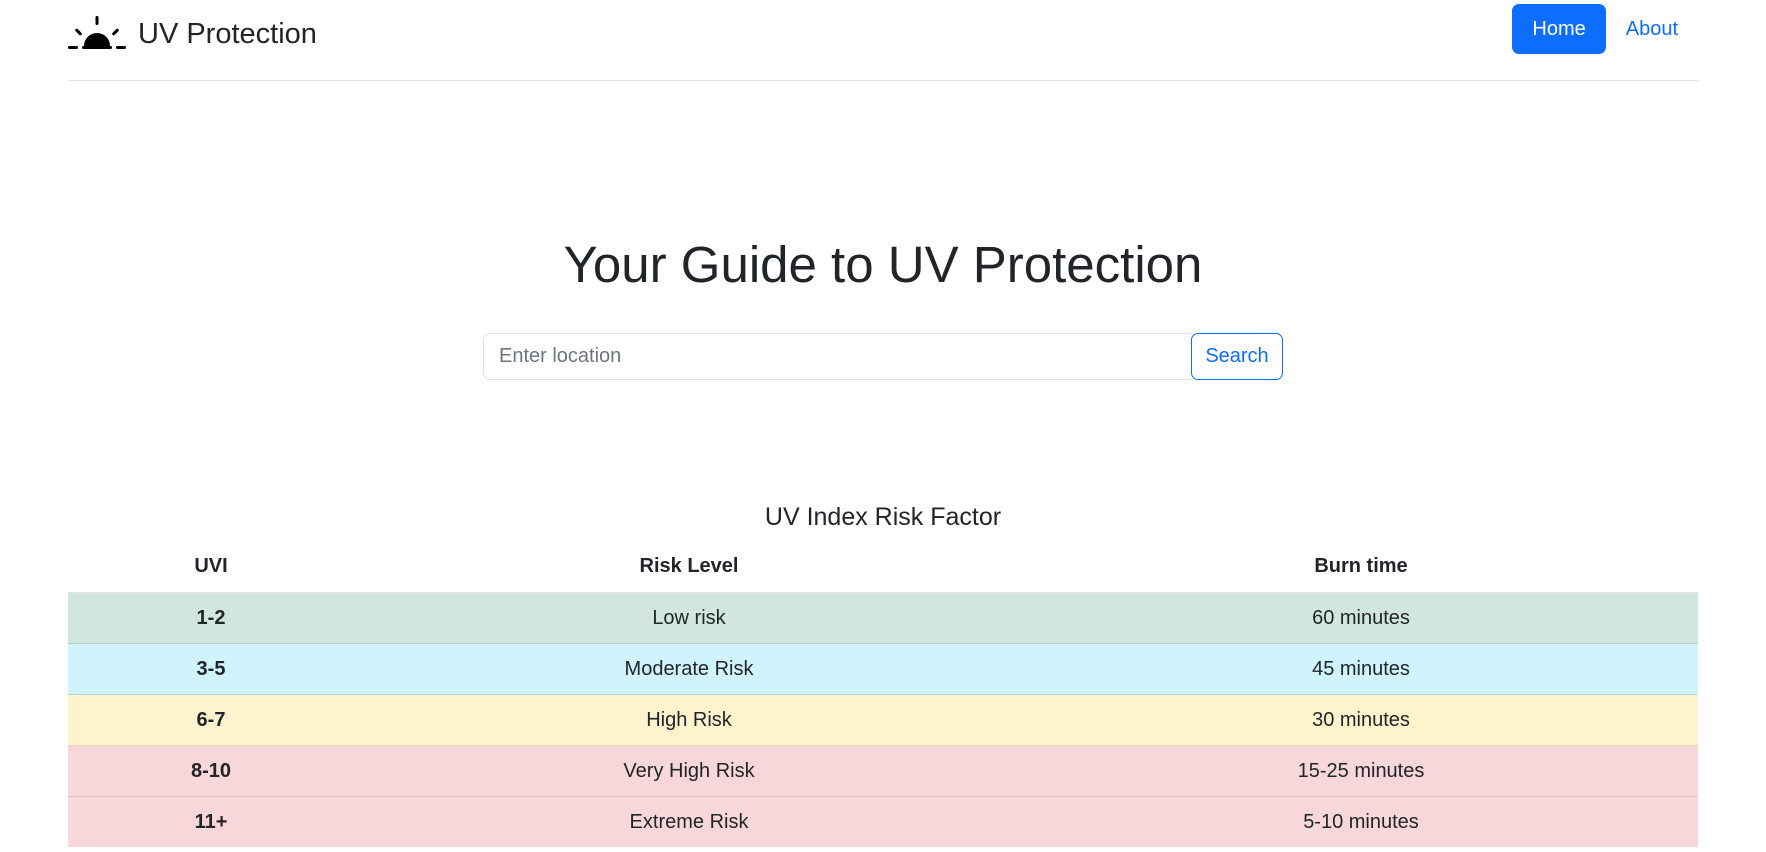  What do you see at coordinates (1361, 771) in the screenshot?
I see `burn-time-cell: 15-25 minutes` at bounding box center [1361, 771].